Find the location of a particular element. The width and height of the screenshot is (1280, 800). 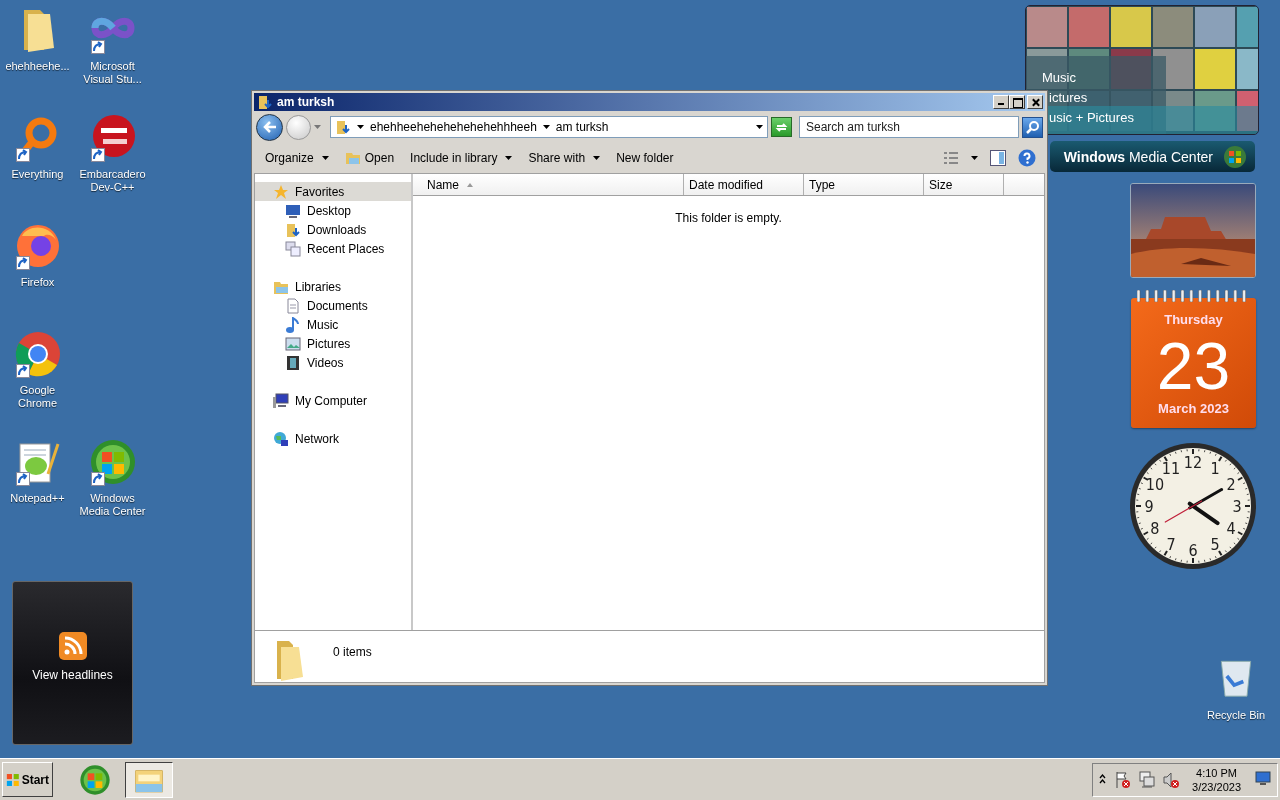

refresh-button is located at coordinates (781, 127).